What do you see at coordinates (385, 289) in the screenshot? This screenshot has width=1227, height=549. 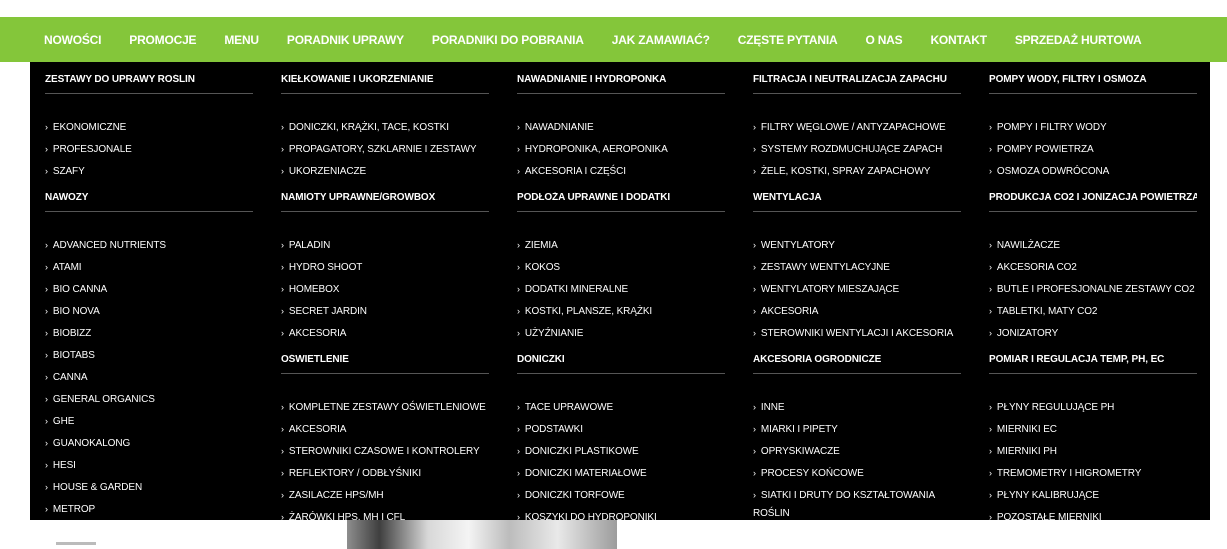 I see `menu-link: › HOMEBOX` at bounding box center [385, 289].